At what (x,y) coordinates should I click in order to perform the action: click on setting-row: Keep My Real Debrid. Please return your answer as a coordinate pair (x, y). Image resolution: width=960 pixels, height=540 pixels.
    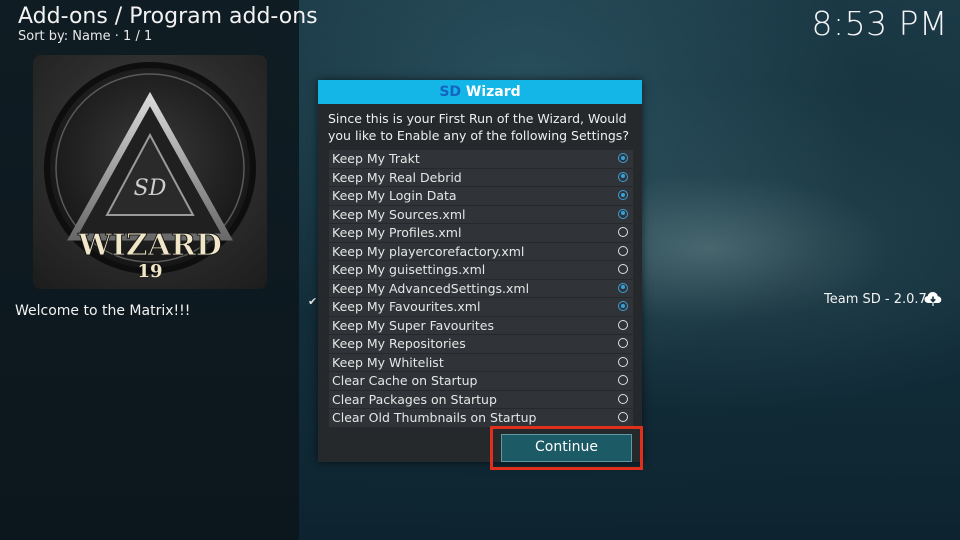
    Looking at the image, I should click on (481, 177).